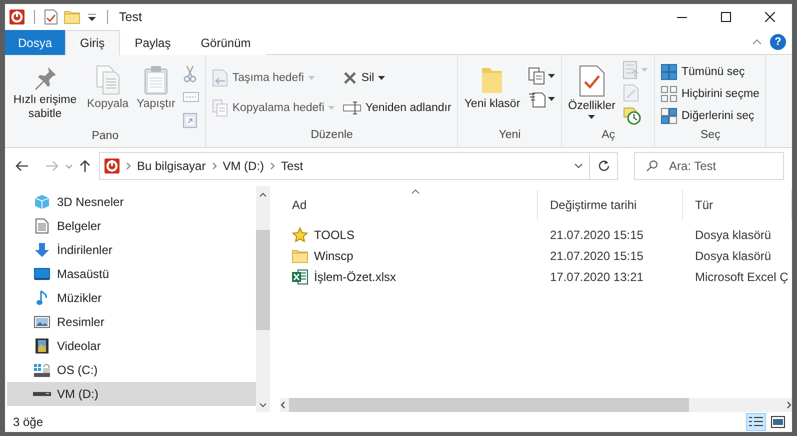 Image resolution: width=797 pixels, height=436 pixels. I want to click on new-item-icon, so click(537, 75).